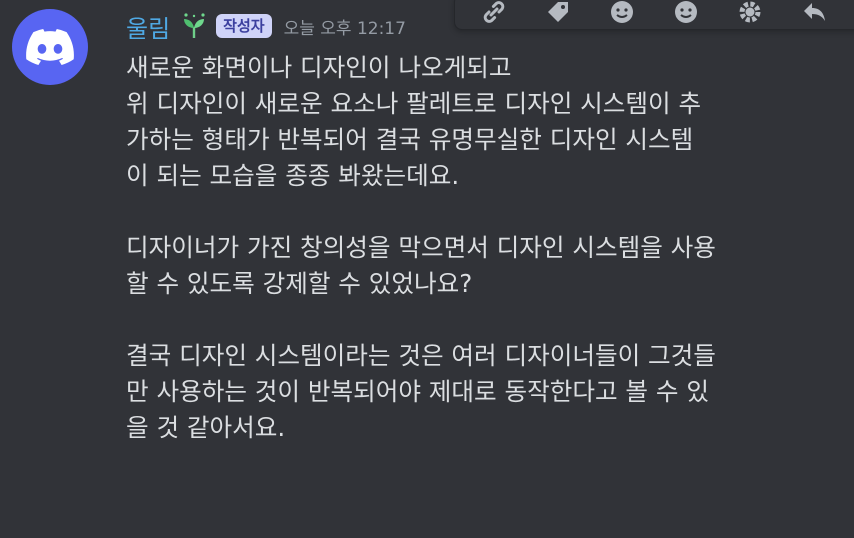  What do you see at coordinates (410, 139) in the screenshot?
I see `message-line: 가하는 형태가 반복되어 결국 유명무실한 디자인 시스템` at bounding box center [410, 139].